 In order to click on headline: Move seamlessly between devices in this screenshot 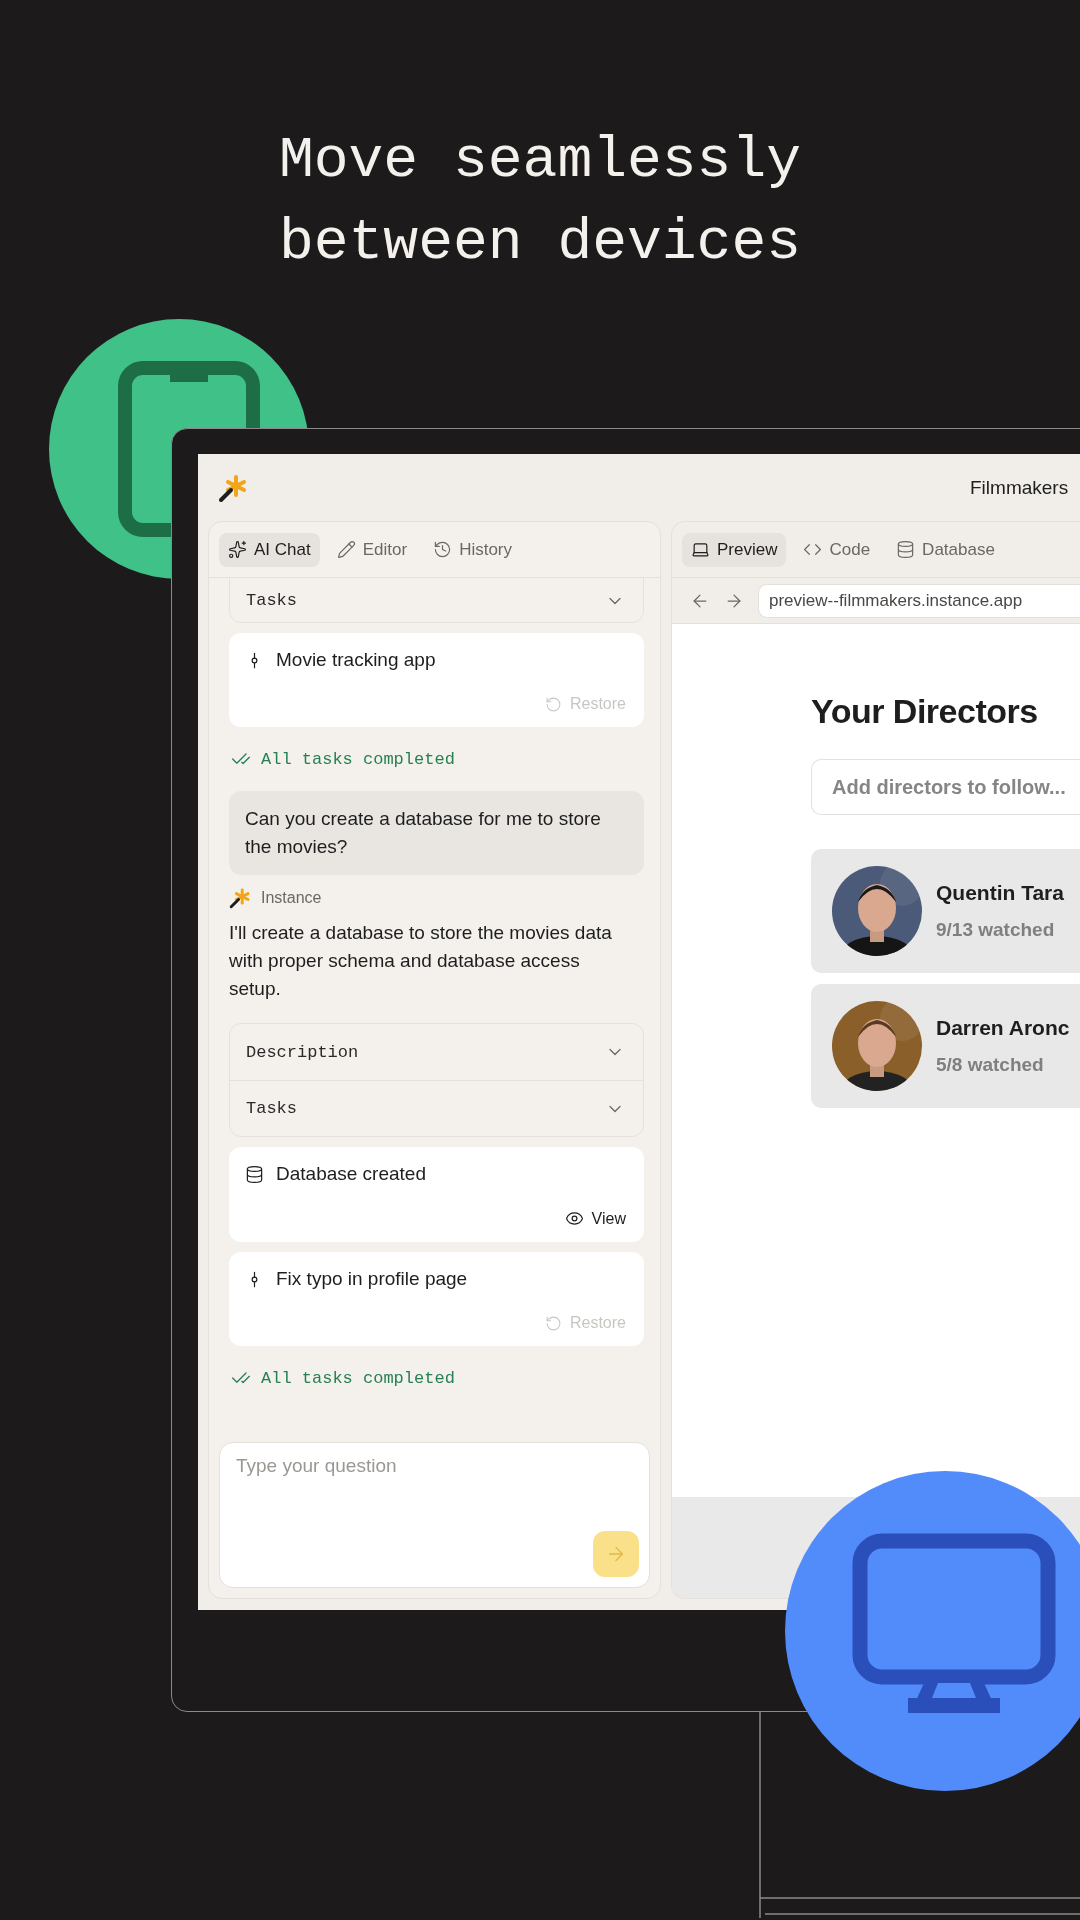, I will do `click(540, 202)`.